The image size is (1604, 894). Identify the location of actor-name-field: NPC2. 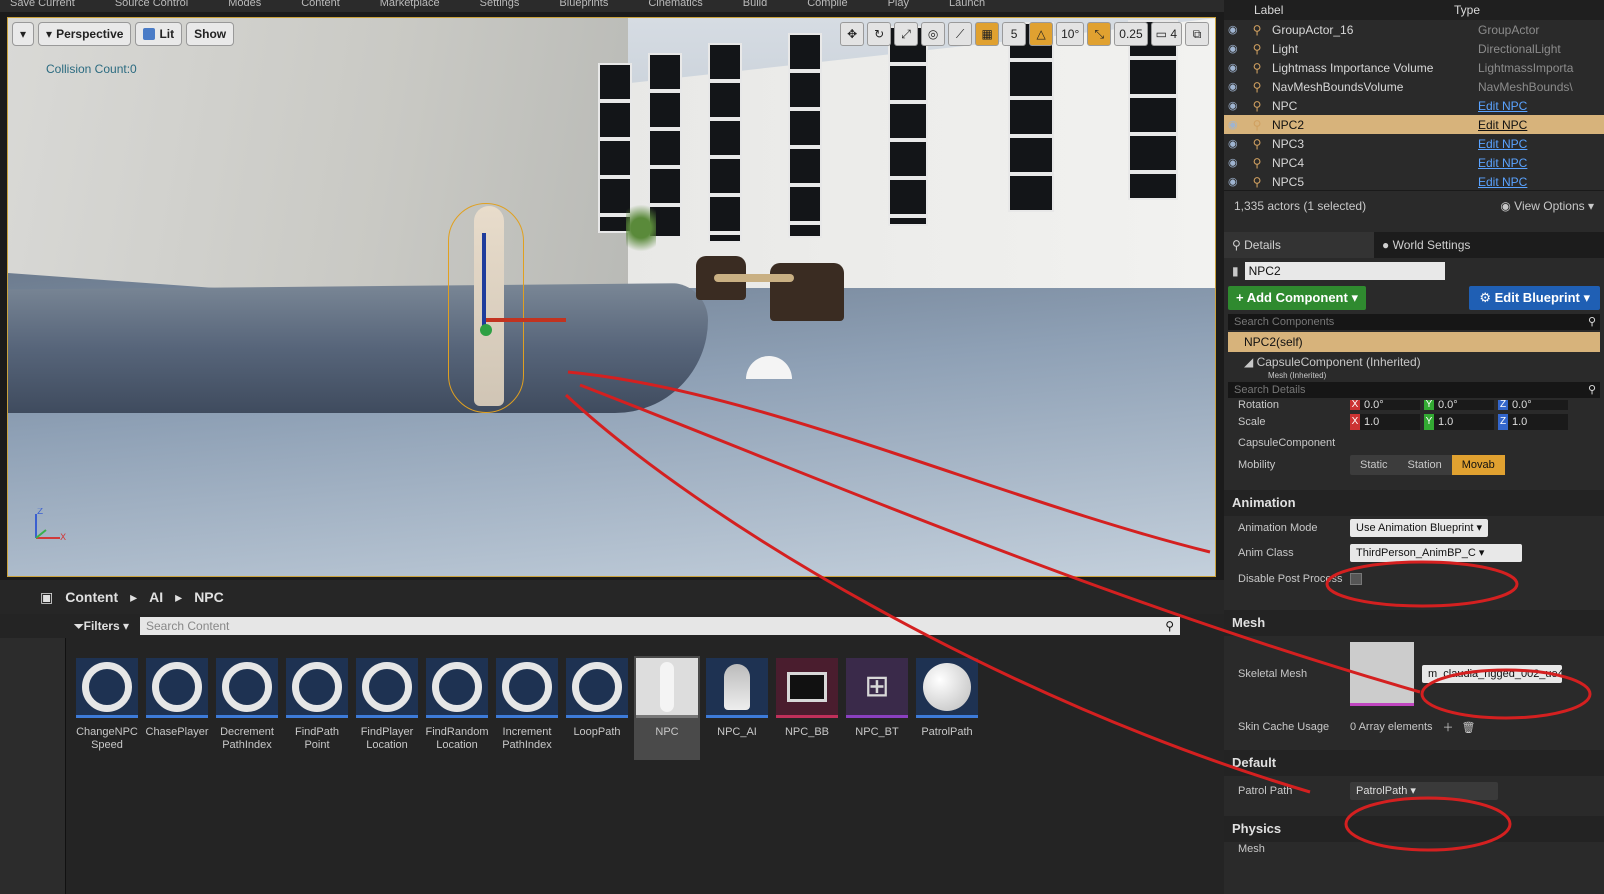
(1344, 271).